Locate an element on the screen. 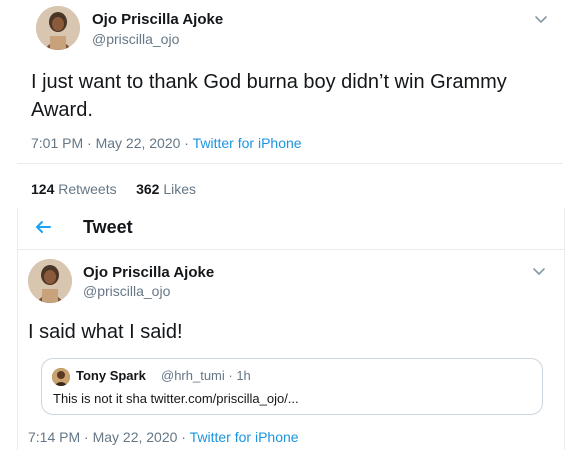 This screenshot has height=450, width=580. quoted-avatar is located at coordinates (61, 377).